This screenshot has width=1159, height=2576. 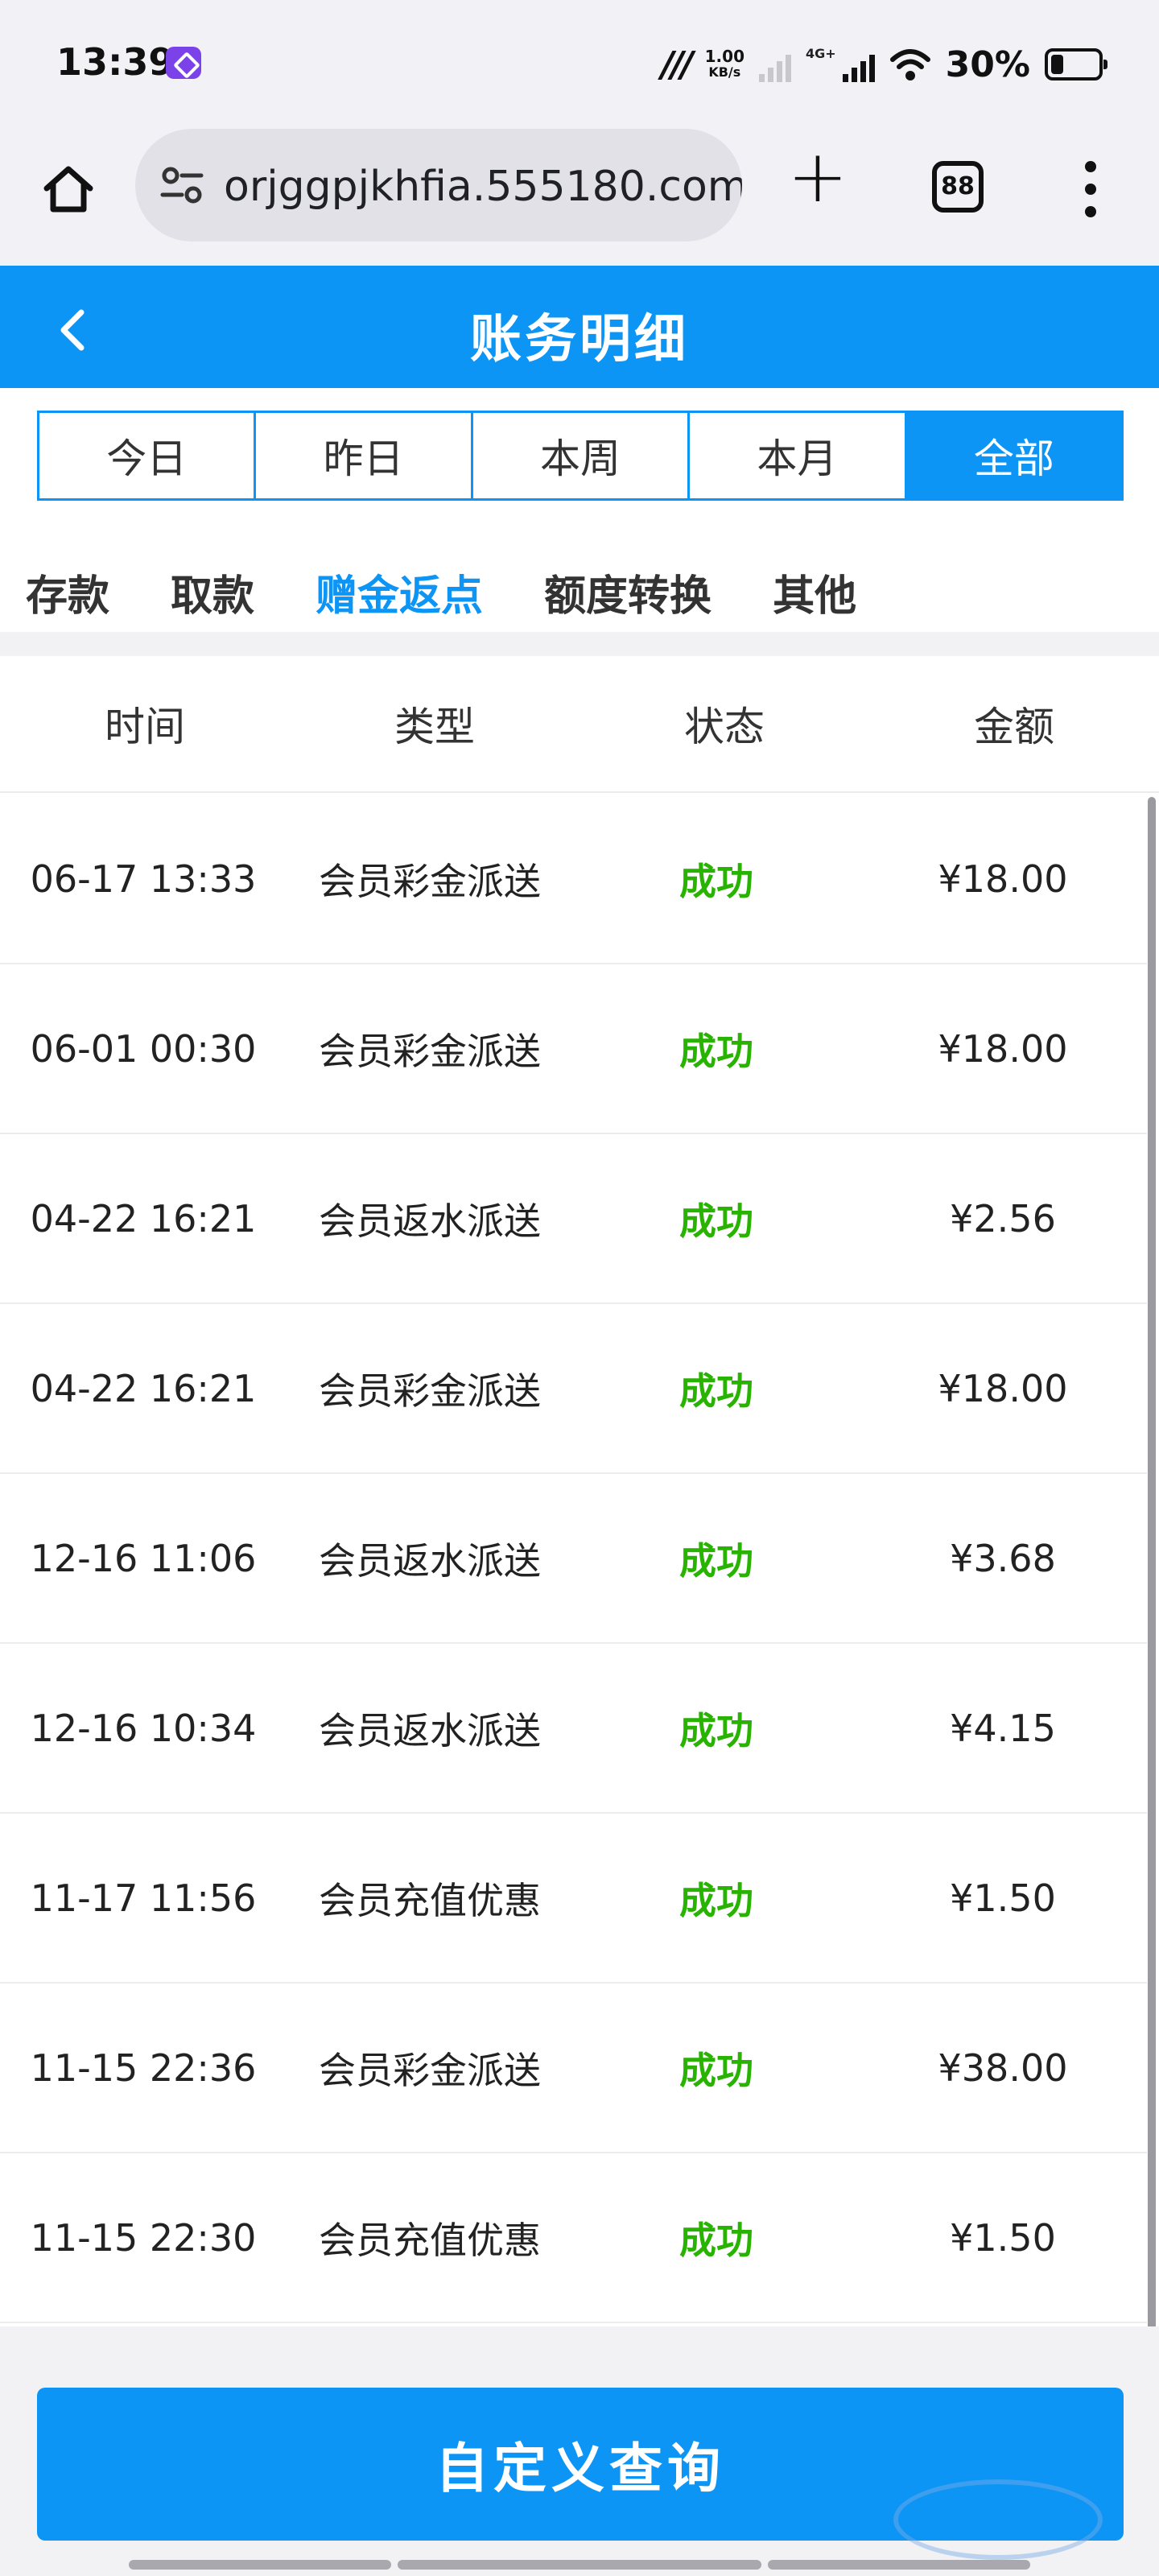 I want to click on shortcut-app-icon, so click(x=183, y=63).